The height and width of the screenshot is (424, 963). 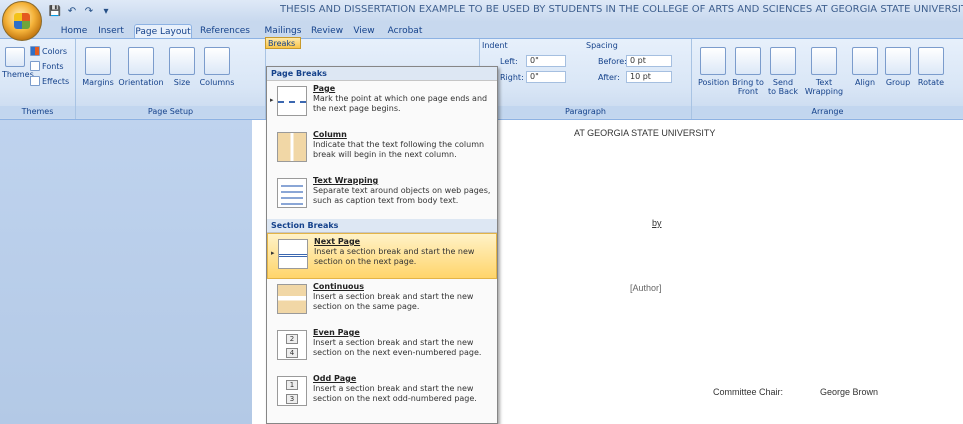 What do you see at coordinates (292, 345) in the screenshot?
I see `even-page-break-icon: 24` at bounding box center [292, 345].